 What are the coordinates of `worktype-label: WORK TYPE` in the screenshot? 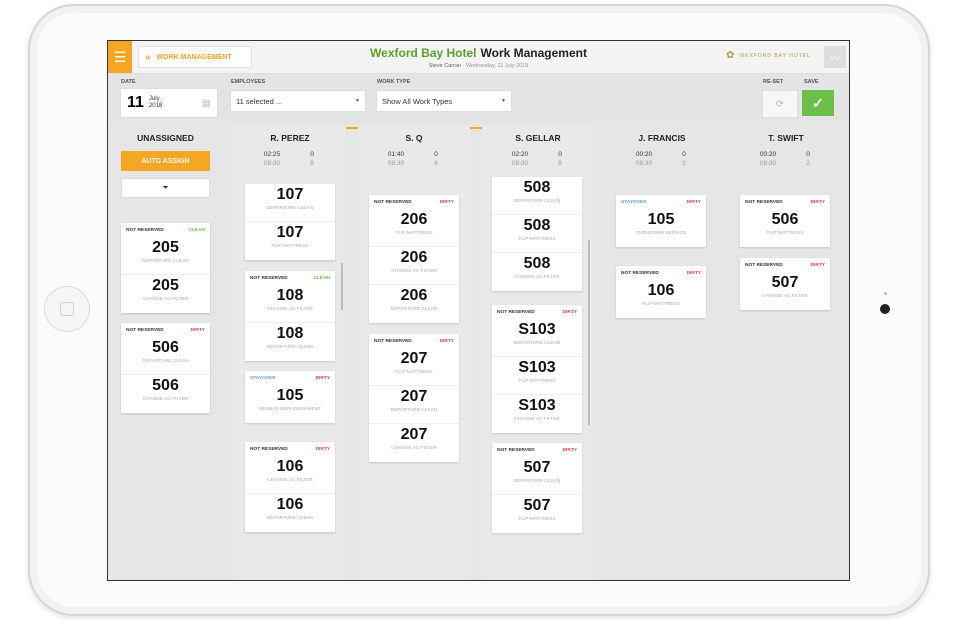 It's located at (394, 82).